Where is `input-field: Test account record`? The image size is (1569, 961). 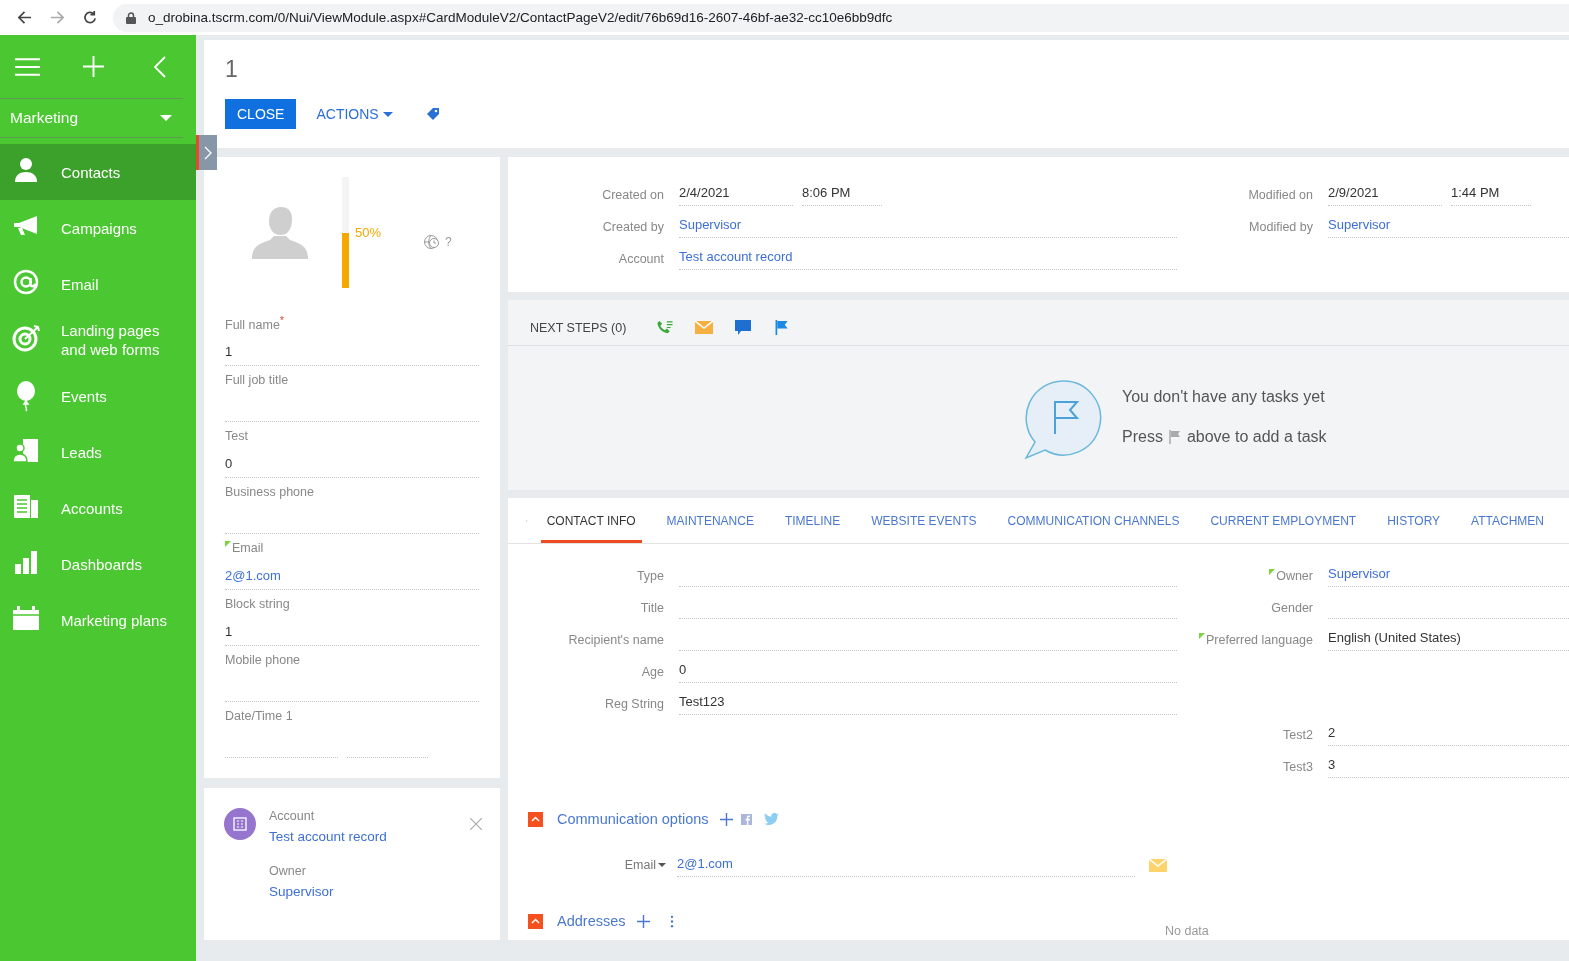
input-field: Test account record is located at coordinates (928, 259).